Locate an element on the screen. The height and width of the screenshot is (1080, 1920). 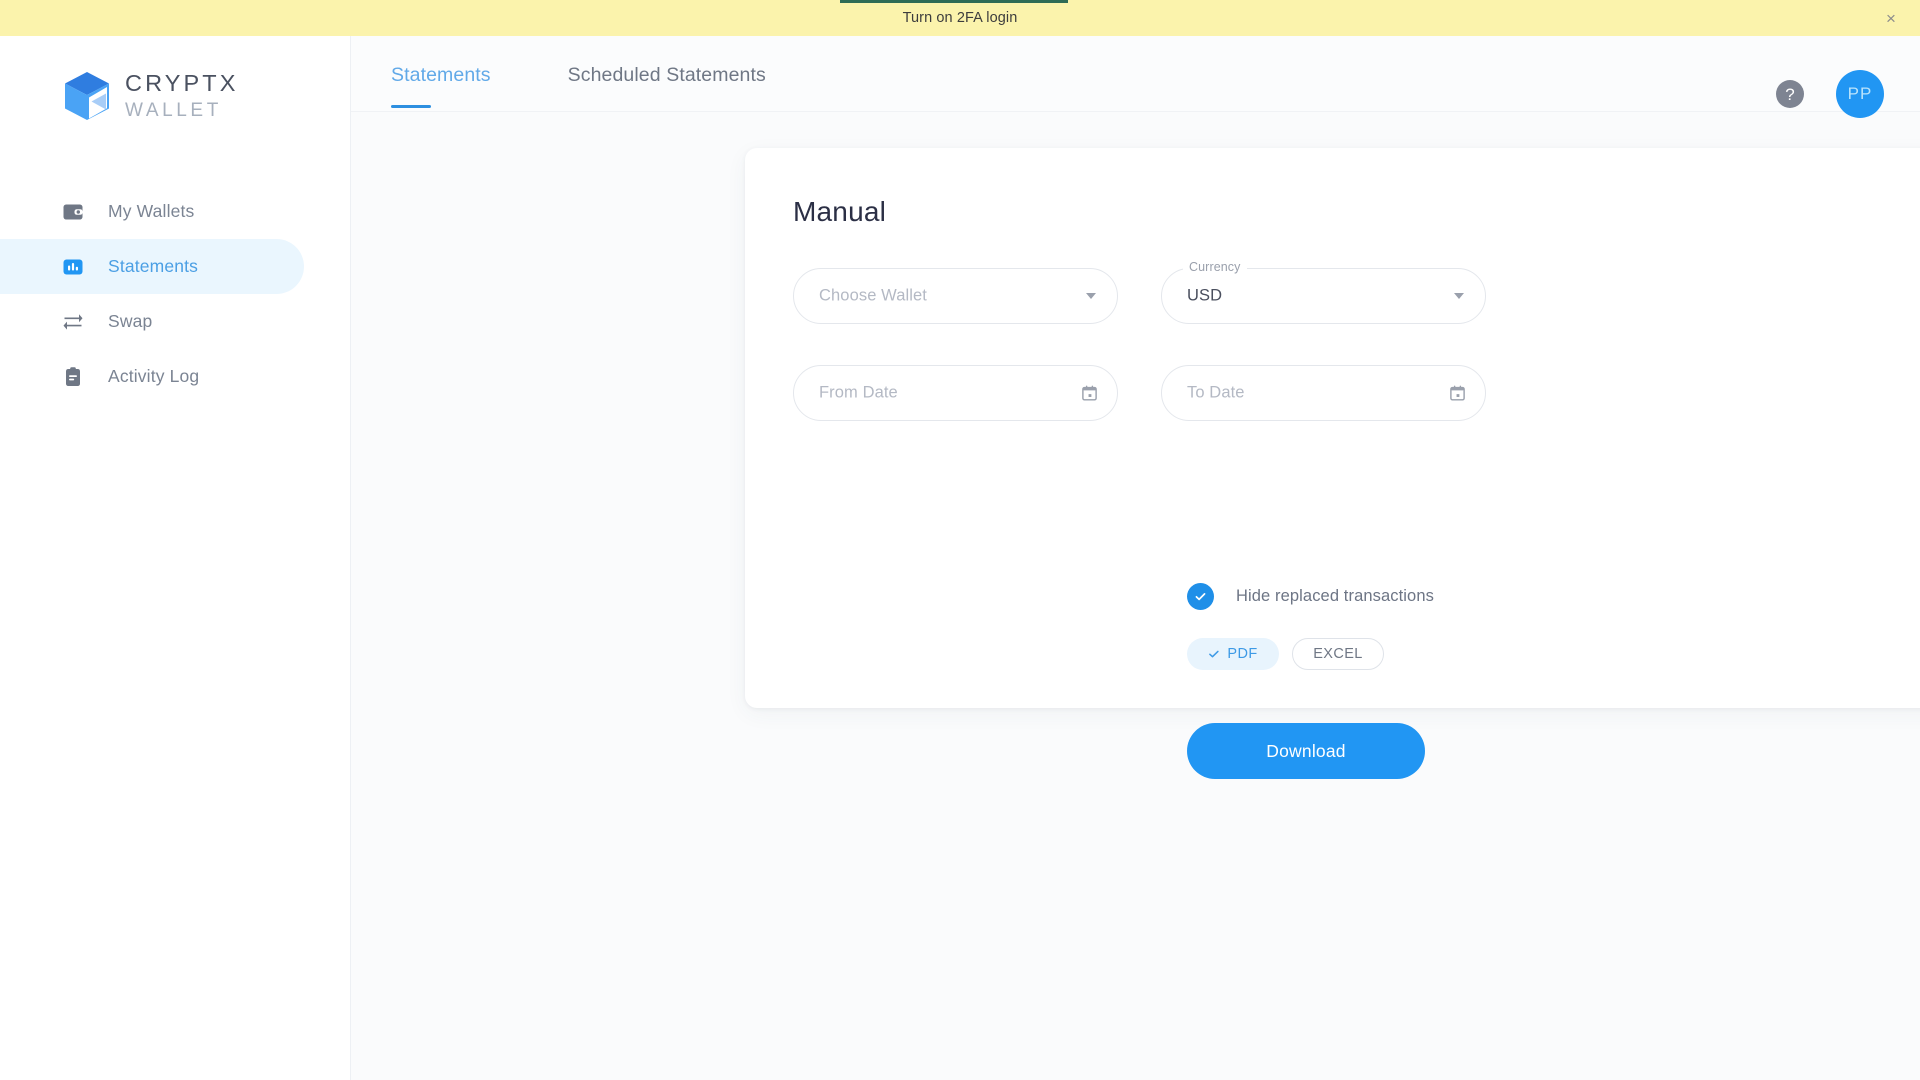
hide-replaced-transactions-checkbox is located at coordinates (1200, 596).